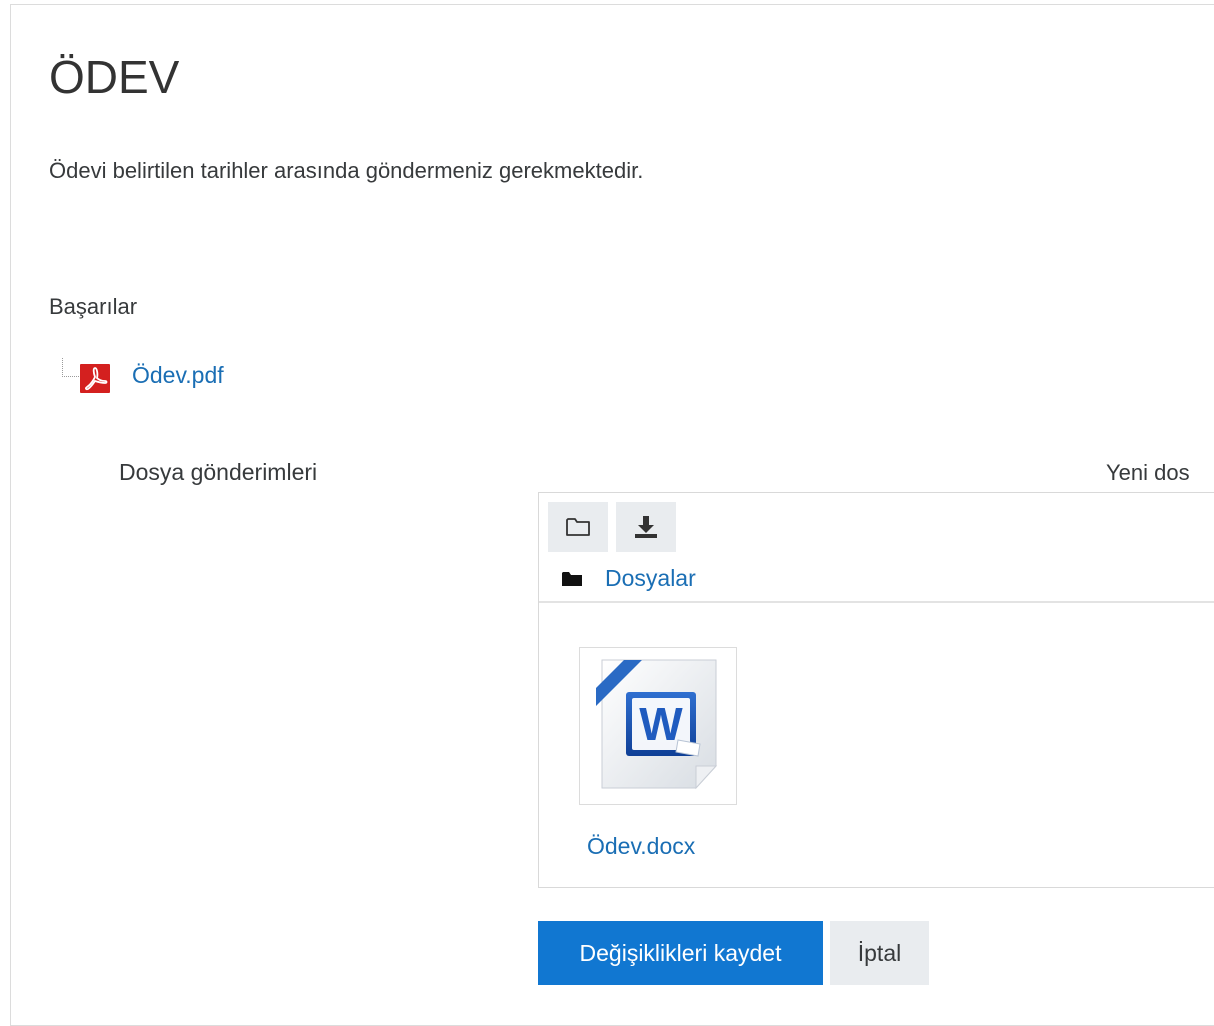  Describe the element at coordinates (641, 846) in the screenshot. I see `file-name-link: Ödev.docx` at that location.